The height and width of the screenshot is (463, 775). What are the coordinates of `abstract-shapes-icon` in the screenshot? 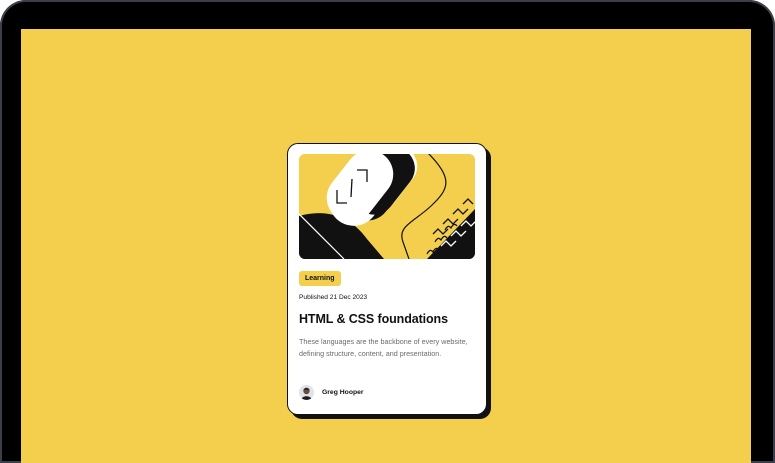 It's located at (387, 206).